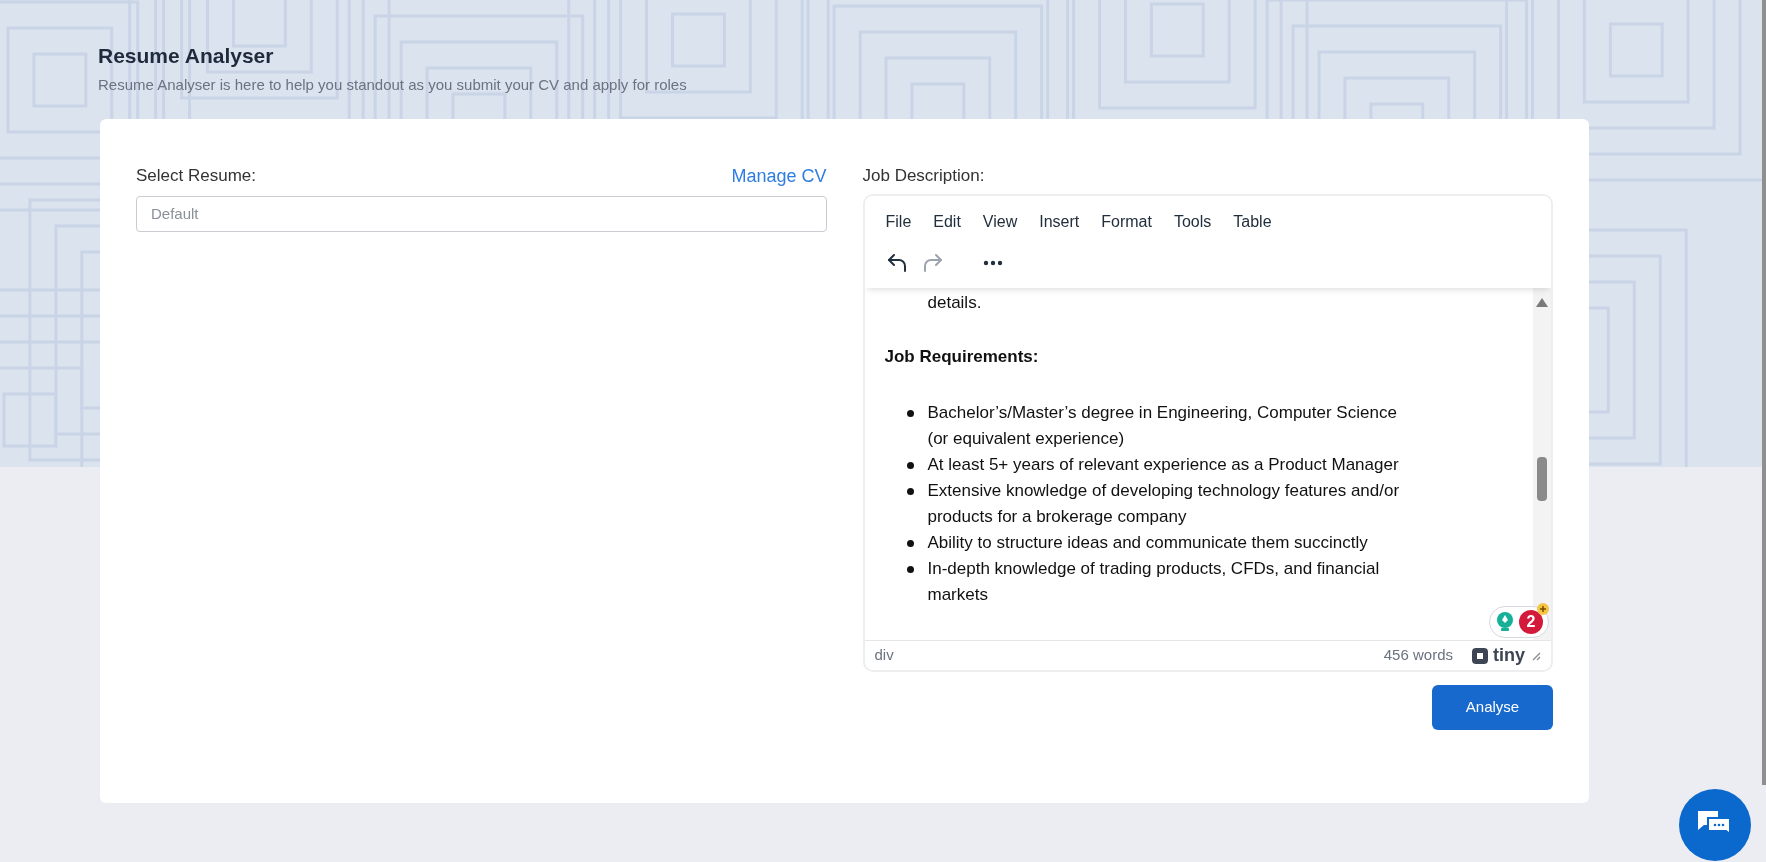  Describe the element at coordinates (924, 175) in the screenshot. I see `field-label: Job Description:` at that location.